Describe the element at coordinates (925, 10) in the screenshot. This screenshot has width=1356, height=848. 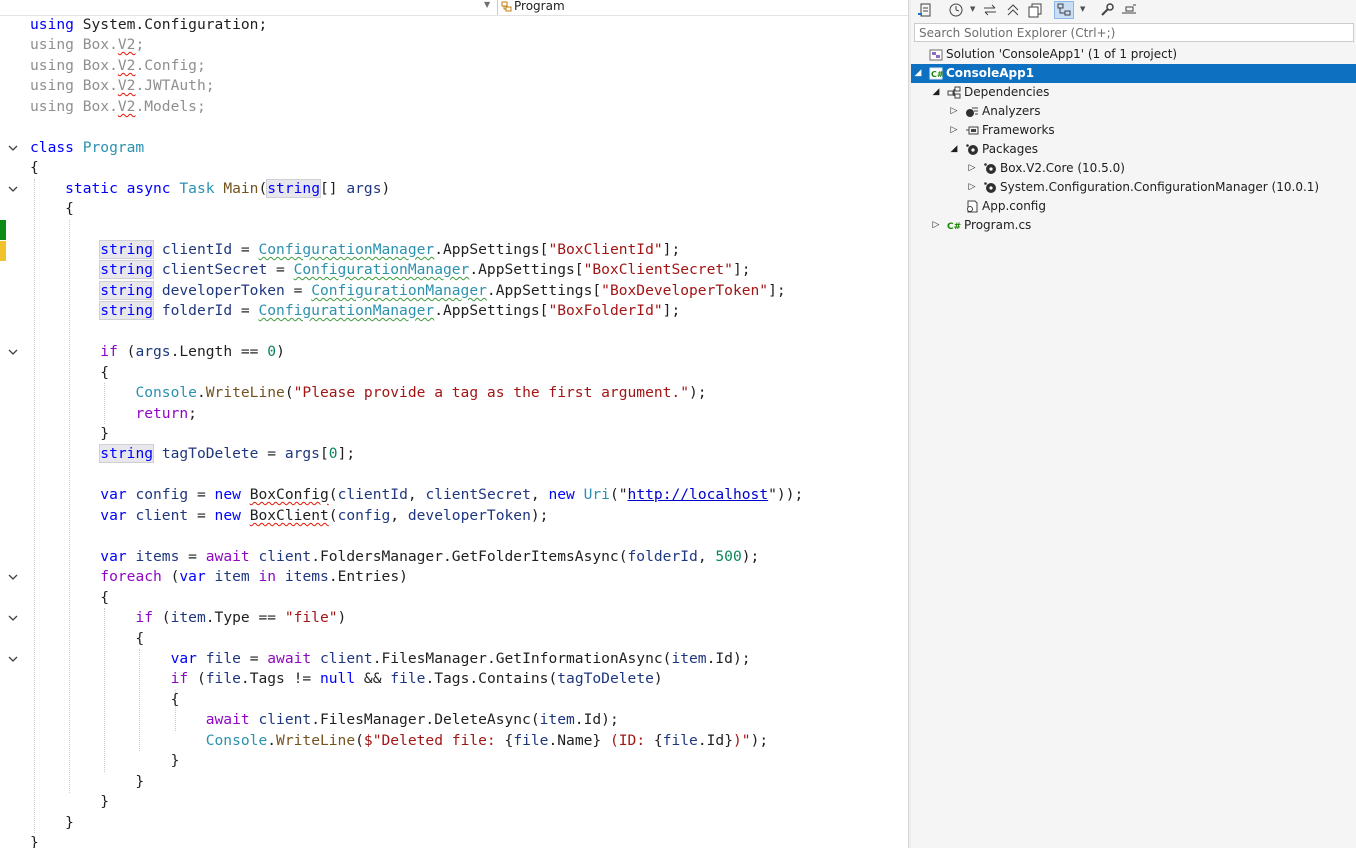
I see `switch-views-icon` at that location.